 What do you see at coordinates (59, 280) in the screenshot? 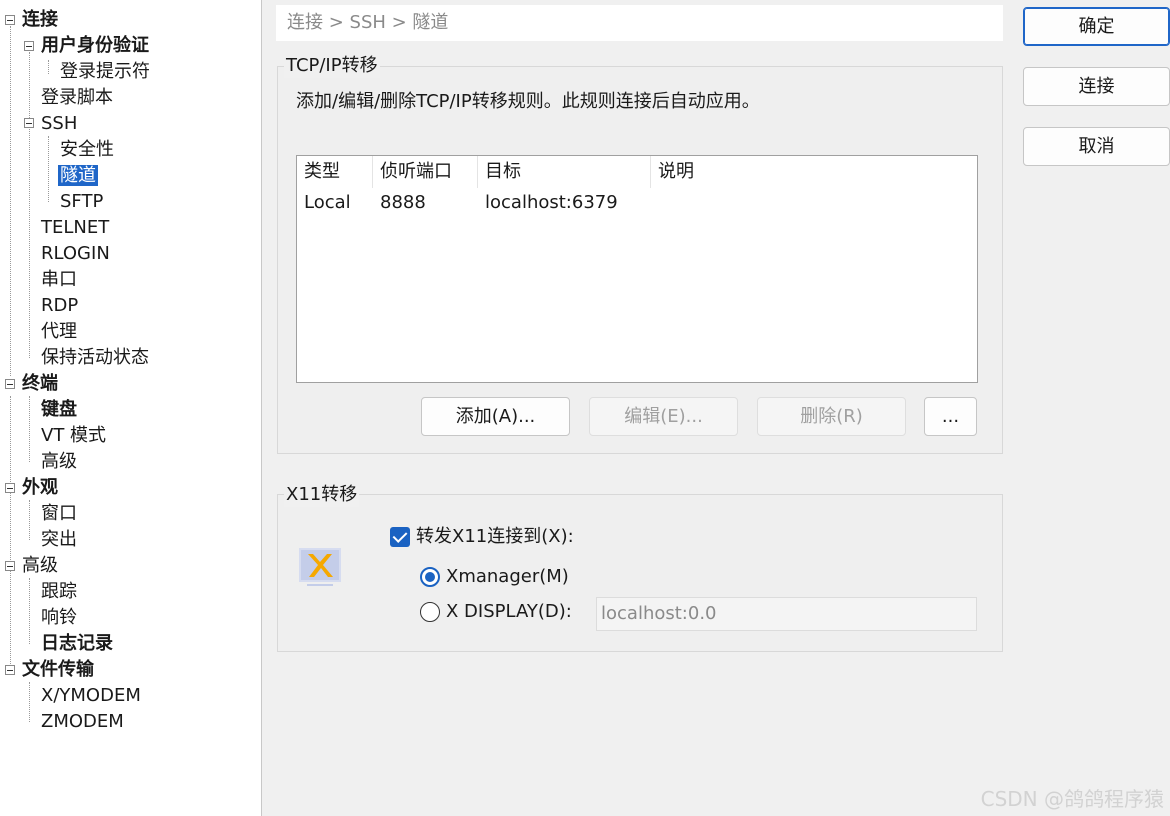
I see `tree-item-serial: 串口` at bounding box center [59, 280].